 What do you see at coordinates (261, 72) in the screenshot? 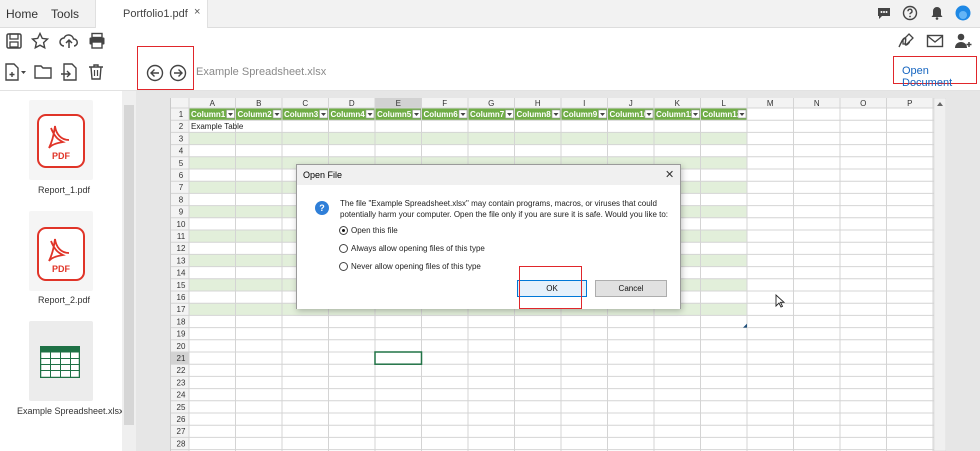
I see `current-file-title: Example Spreadsheet.xlsx` at bounding box center [261, 72].